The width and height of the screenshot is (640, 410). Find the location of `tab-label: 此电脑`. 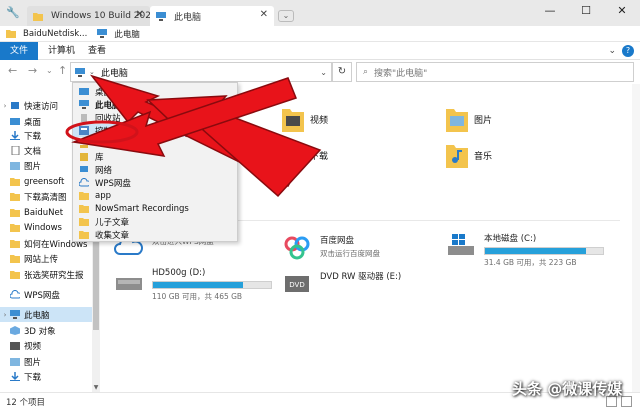

tab-label: 此电脑 is located at coordinates (188, 17).